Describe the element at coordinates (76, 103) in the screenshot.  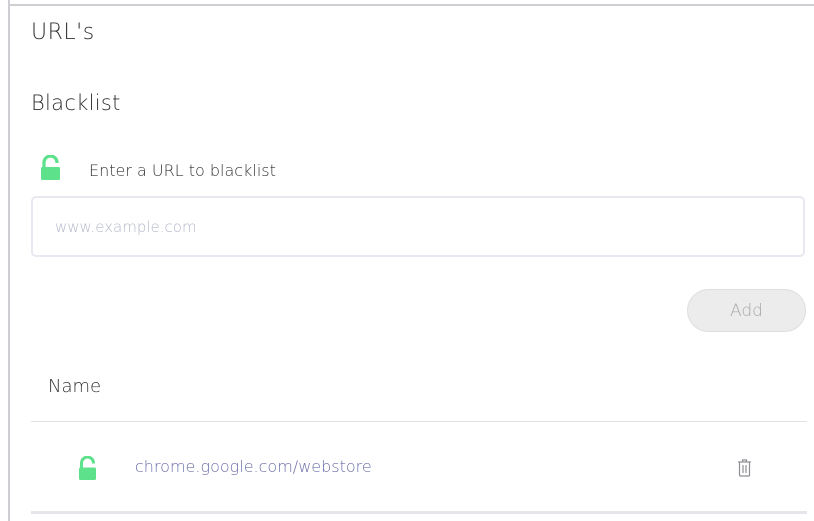
I see `section-title-blacklist: Blacklist` at that location.